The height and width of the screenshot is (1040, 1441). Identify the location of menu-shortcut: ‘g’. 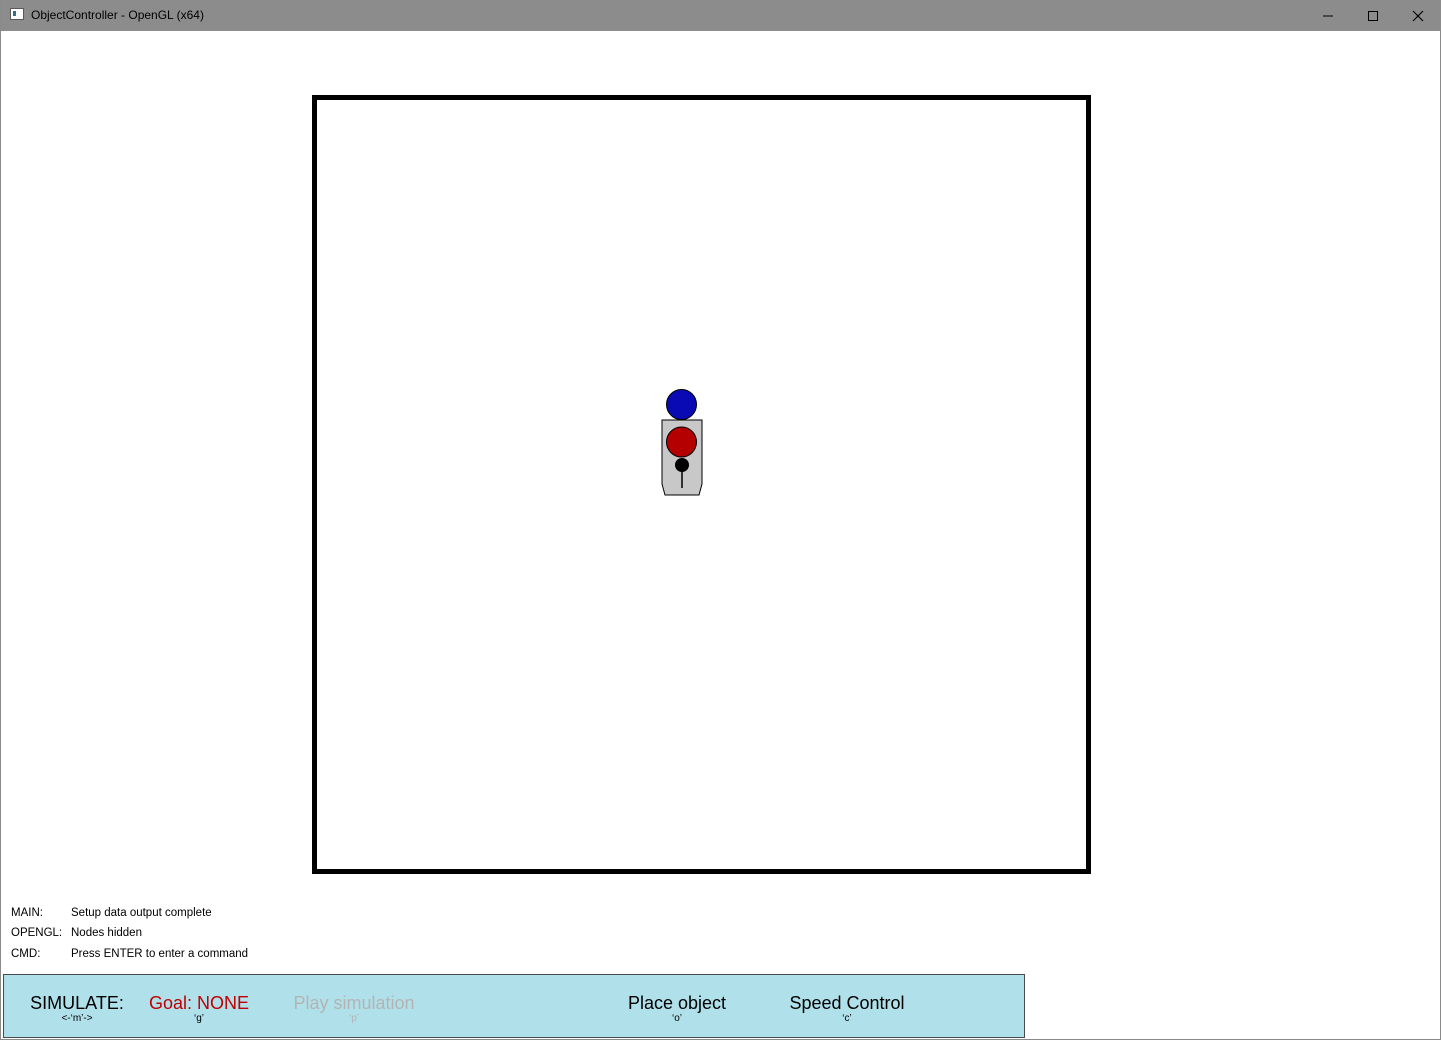
(198, 1018).